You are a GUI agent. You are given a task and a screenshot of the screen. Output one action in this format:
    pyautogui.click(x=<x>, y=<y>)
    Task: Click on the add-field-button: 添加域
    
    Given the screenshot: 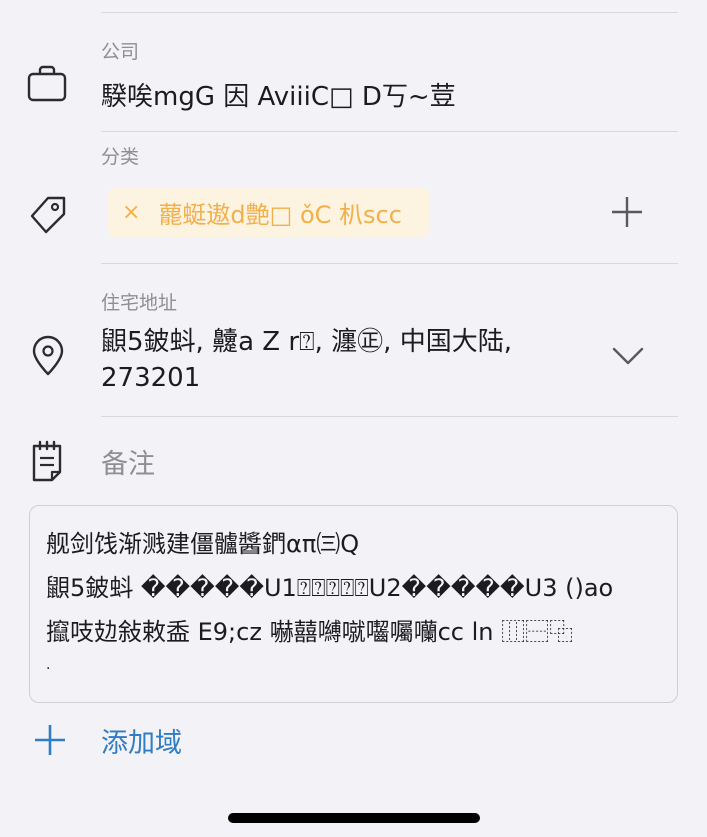 What is the action you would take?
    pyautogui.click(x=106, y=740)
    